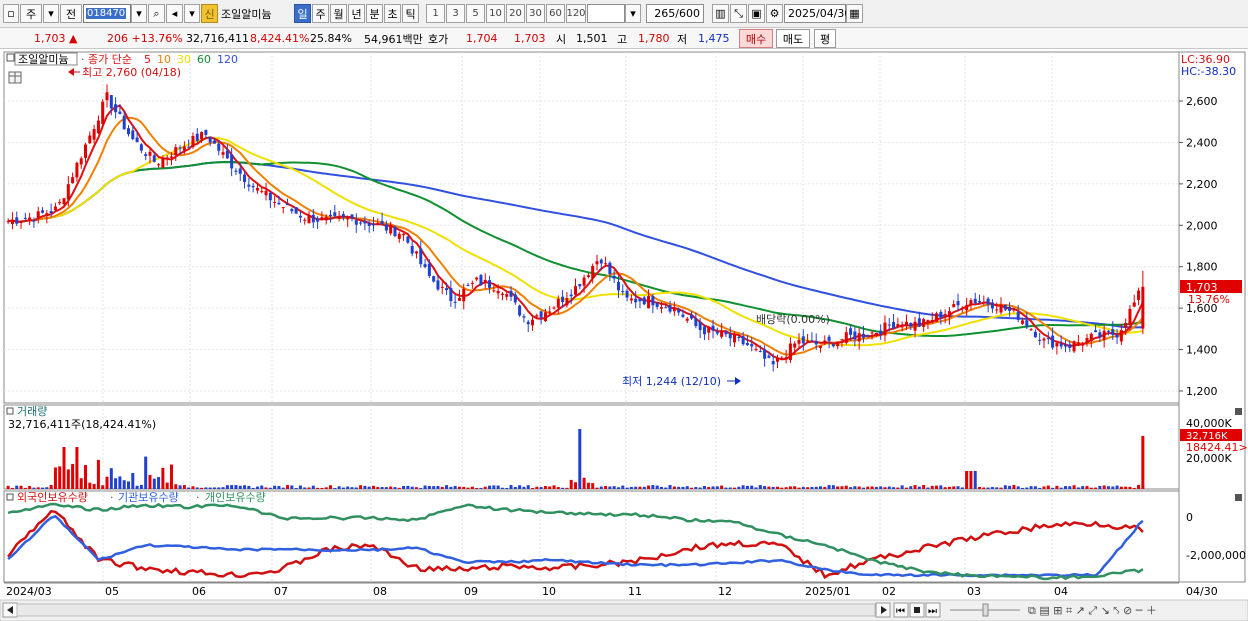 The width and height of the screenshot is (1248, 621). What do you see at coordinates (555, 13) in the screenshot?
I see `interval-button-60: 60` at bounding box center [555, 13].